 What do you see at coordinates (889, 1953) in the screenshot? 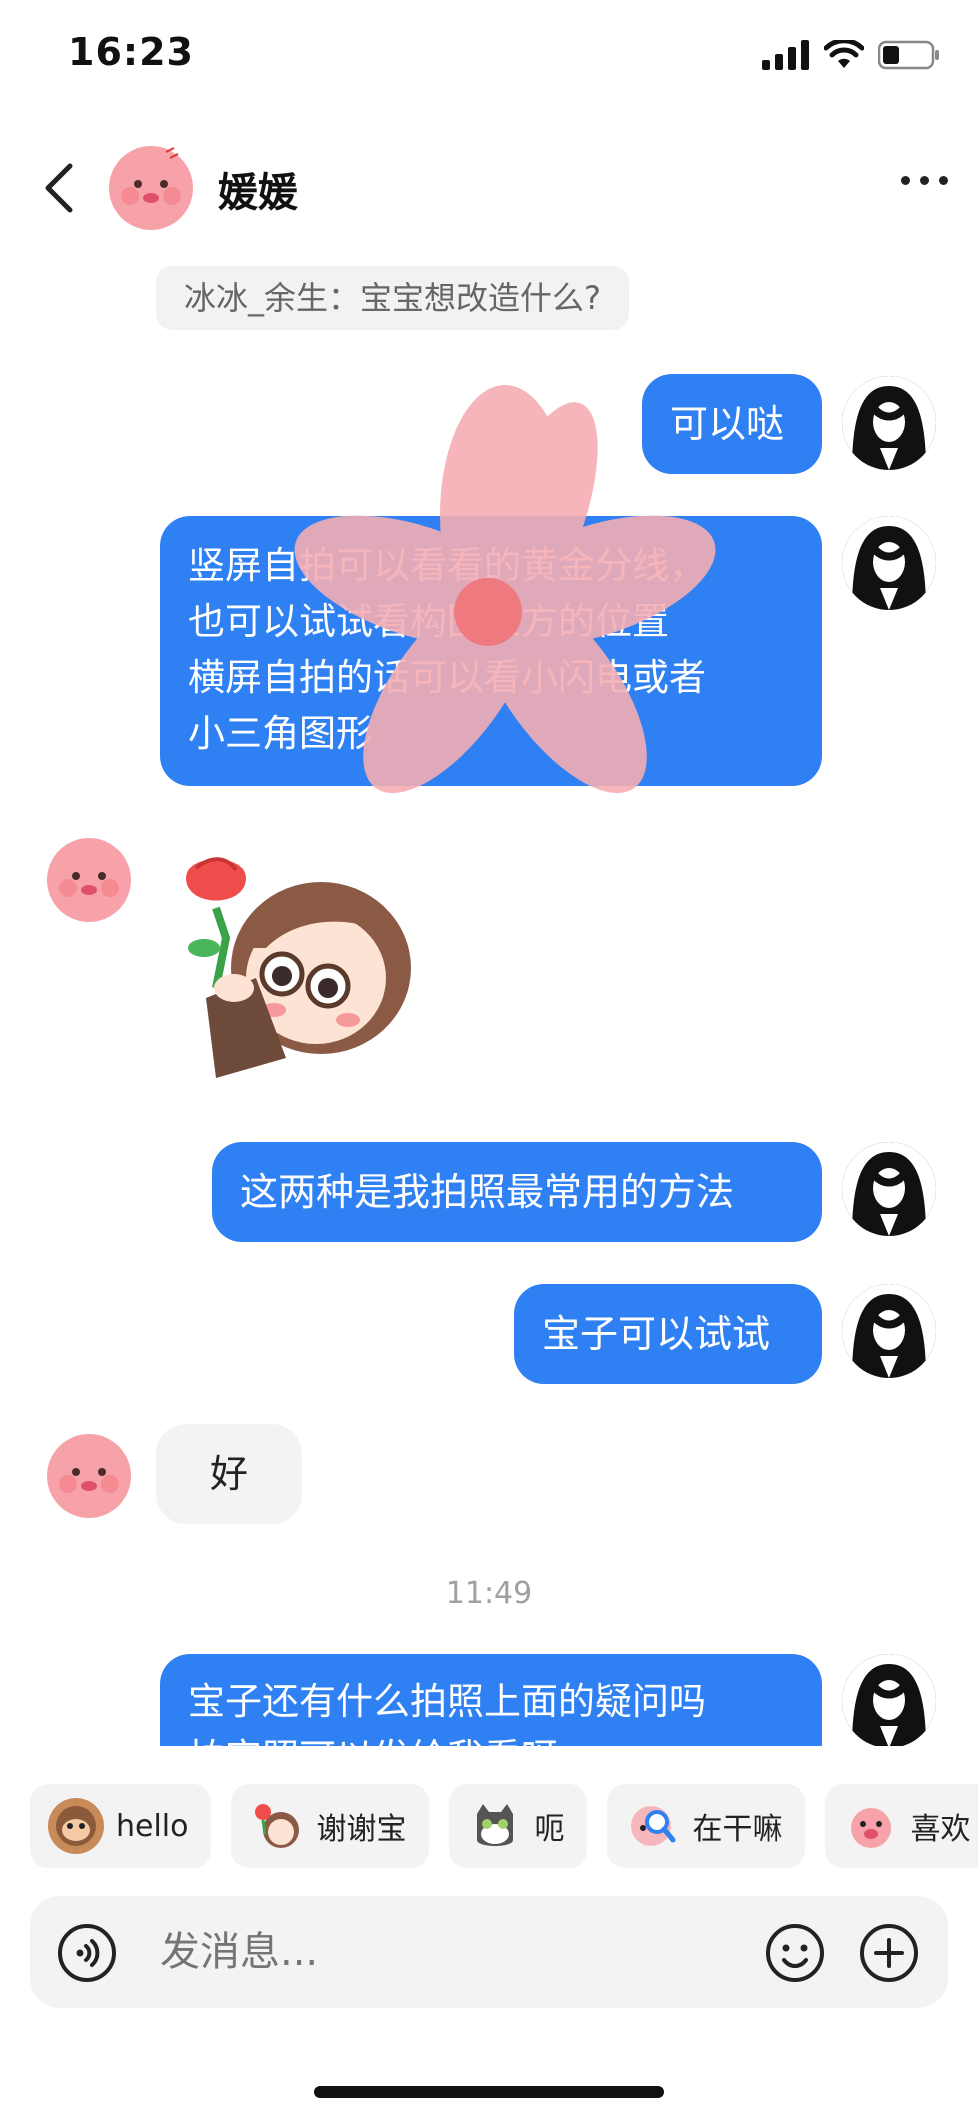
I see `add-attachment-icon` at bounding box center [889, 1953].